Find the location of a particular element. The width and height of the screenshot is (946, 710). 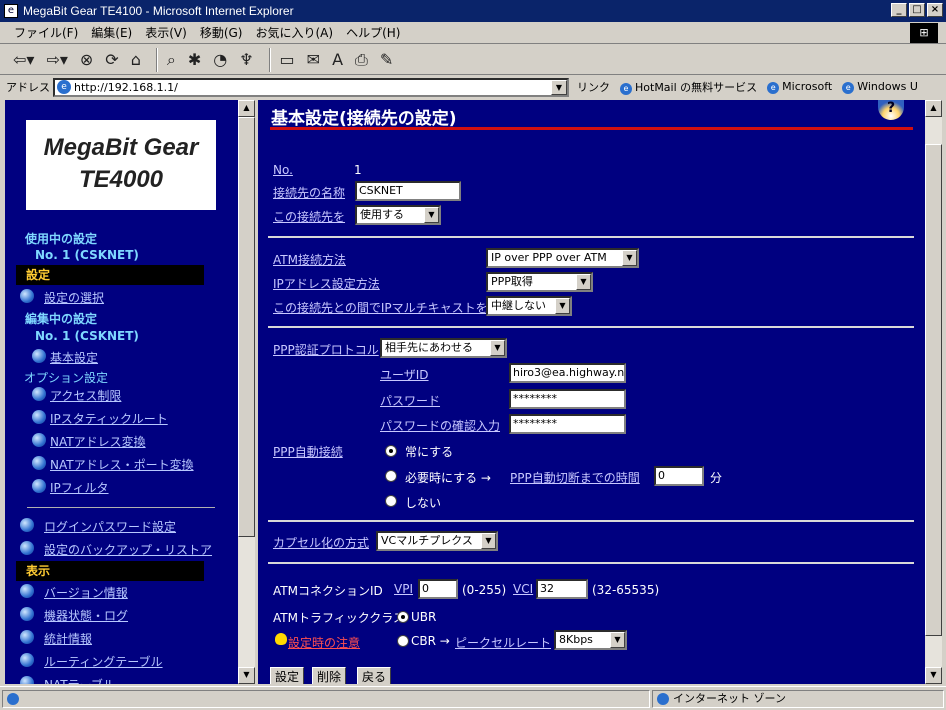

edit-icon: ✎ is located at coordinates (386, 60).